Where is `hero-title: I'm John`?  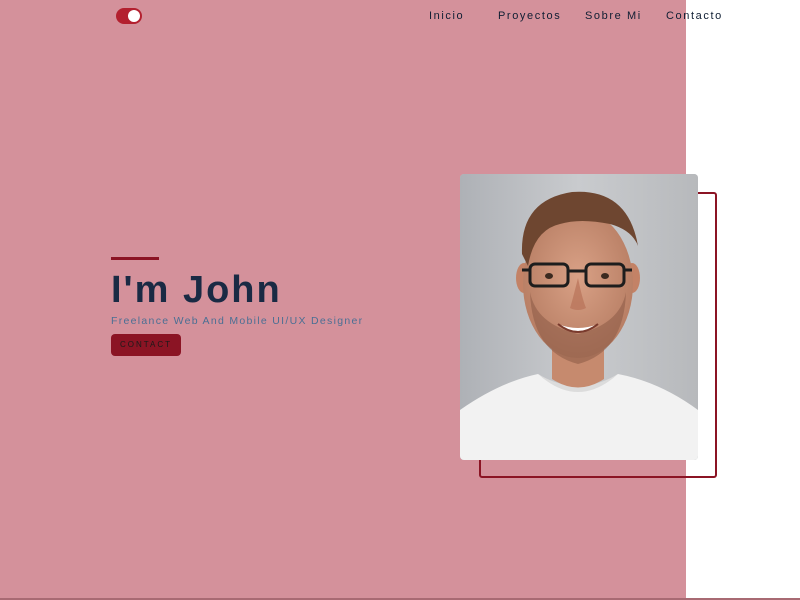 hero-title: I'm John is located at coordinates (196, 290).